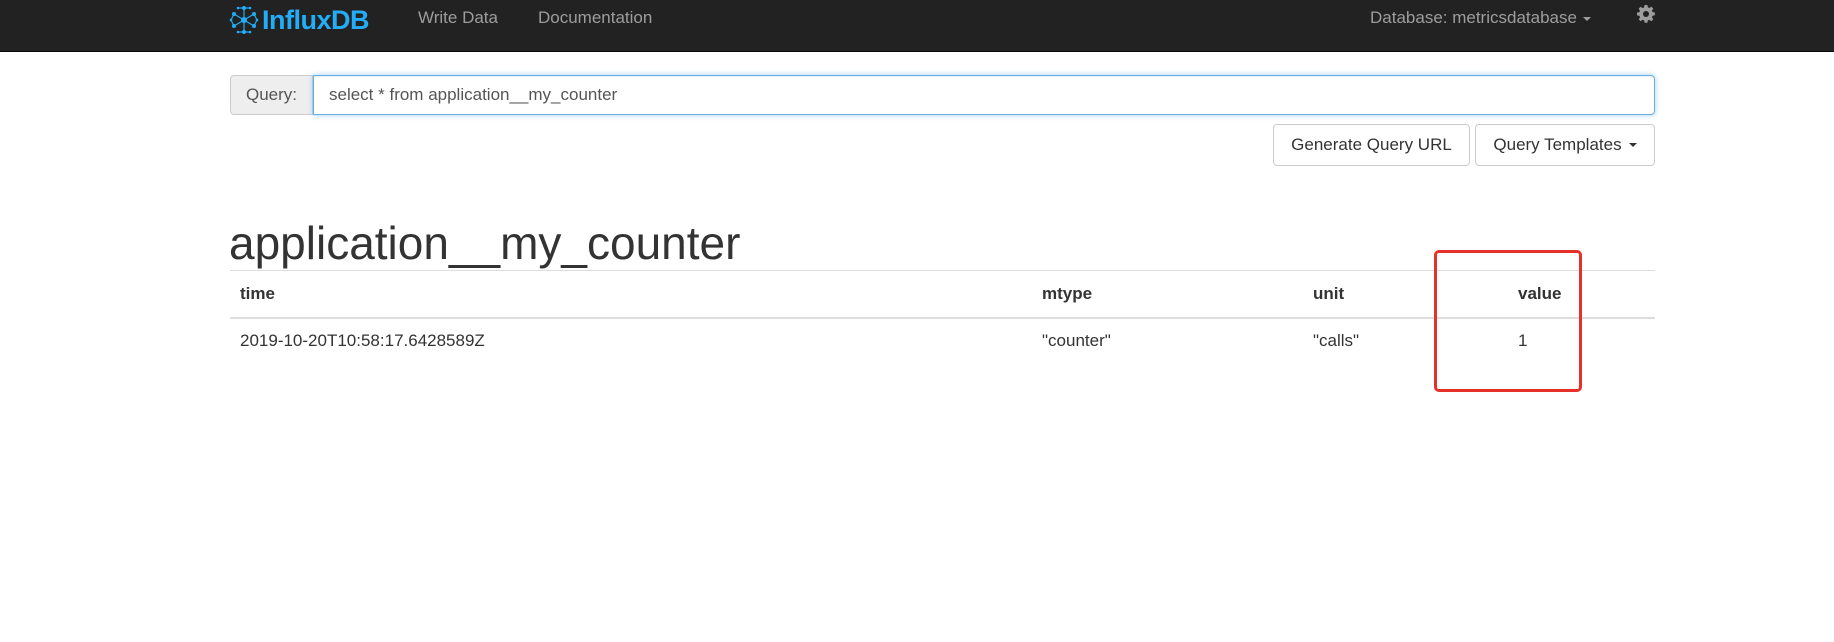  Describe the element at coordinates (362, 340) in the screenshot. I see `cell-time: 2019-10-20T10:58:17.6428589Z` at that location.